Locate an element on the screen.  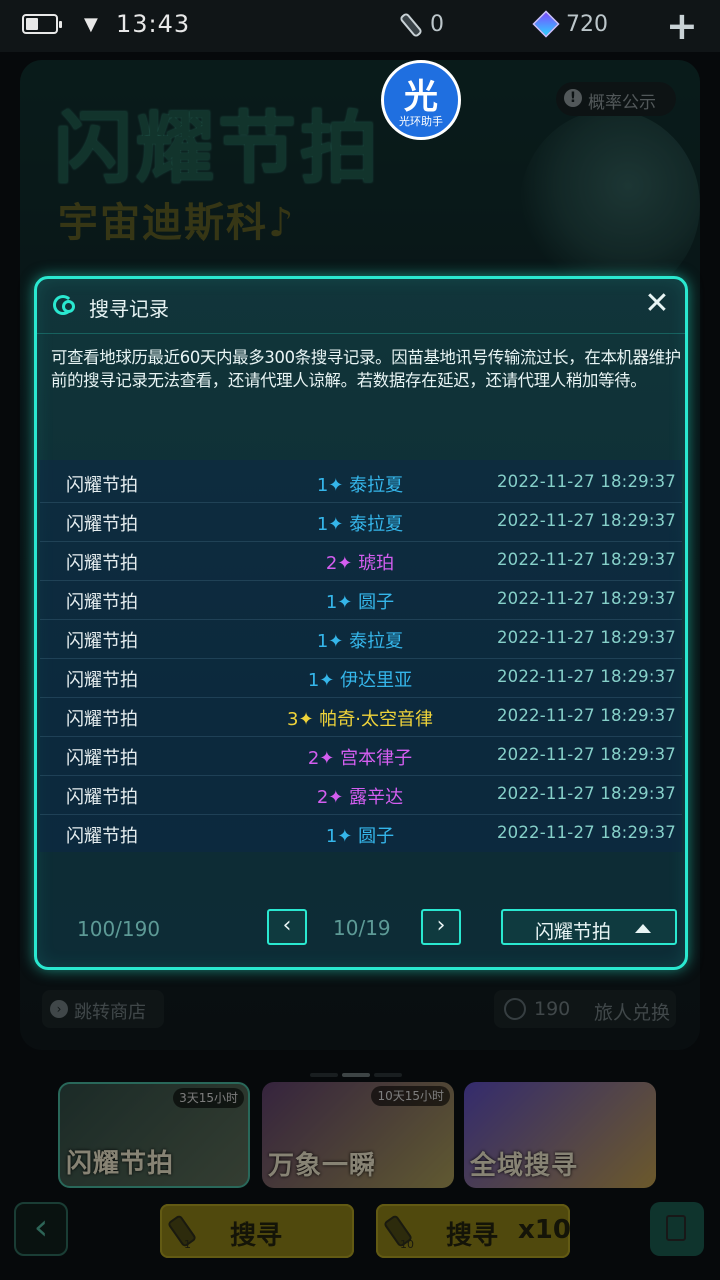
table-row: 闪耀节拍 2✦ 露辛达 2022-11-27 18:29:37 is located at coordinates (361, 795).